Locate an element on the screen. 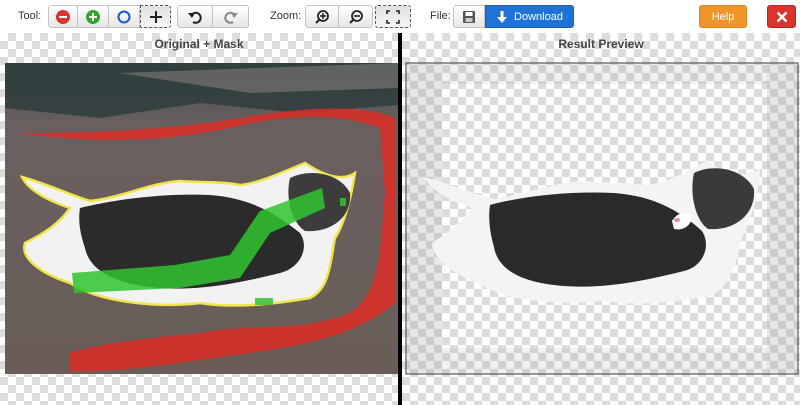 The image size is (800, 405). zoom-out-icon is located at coordinates (355, 16).